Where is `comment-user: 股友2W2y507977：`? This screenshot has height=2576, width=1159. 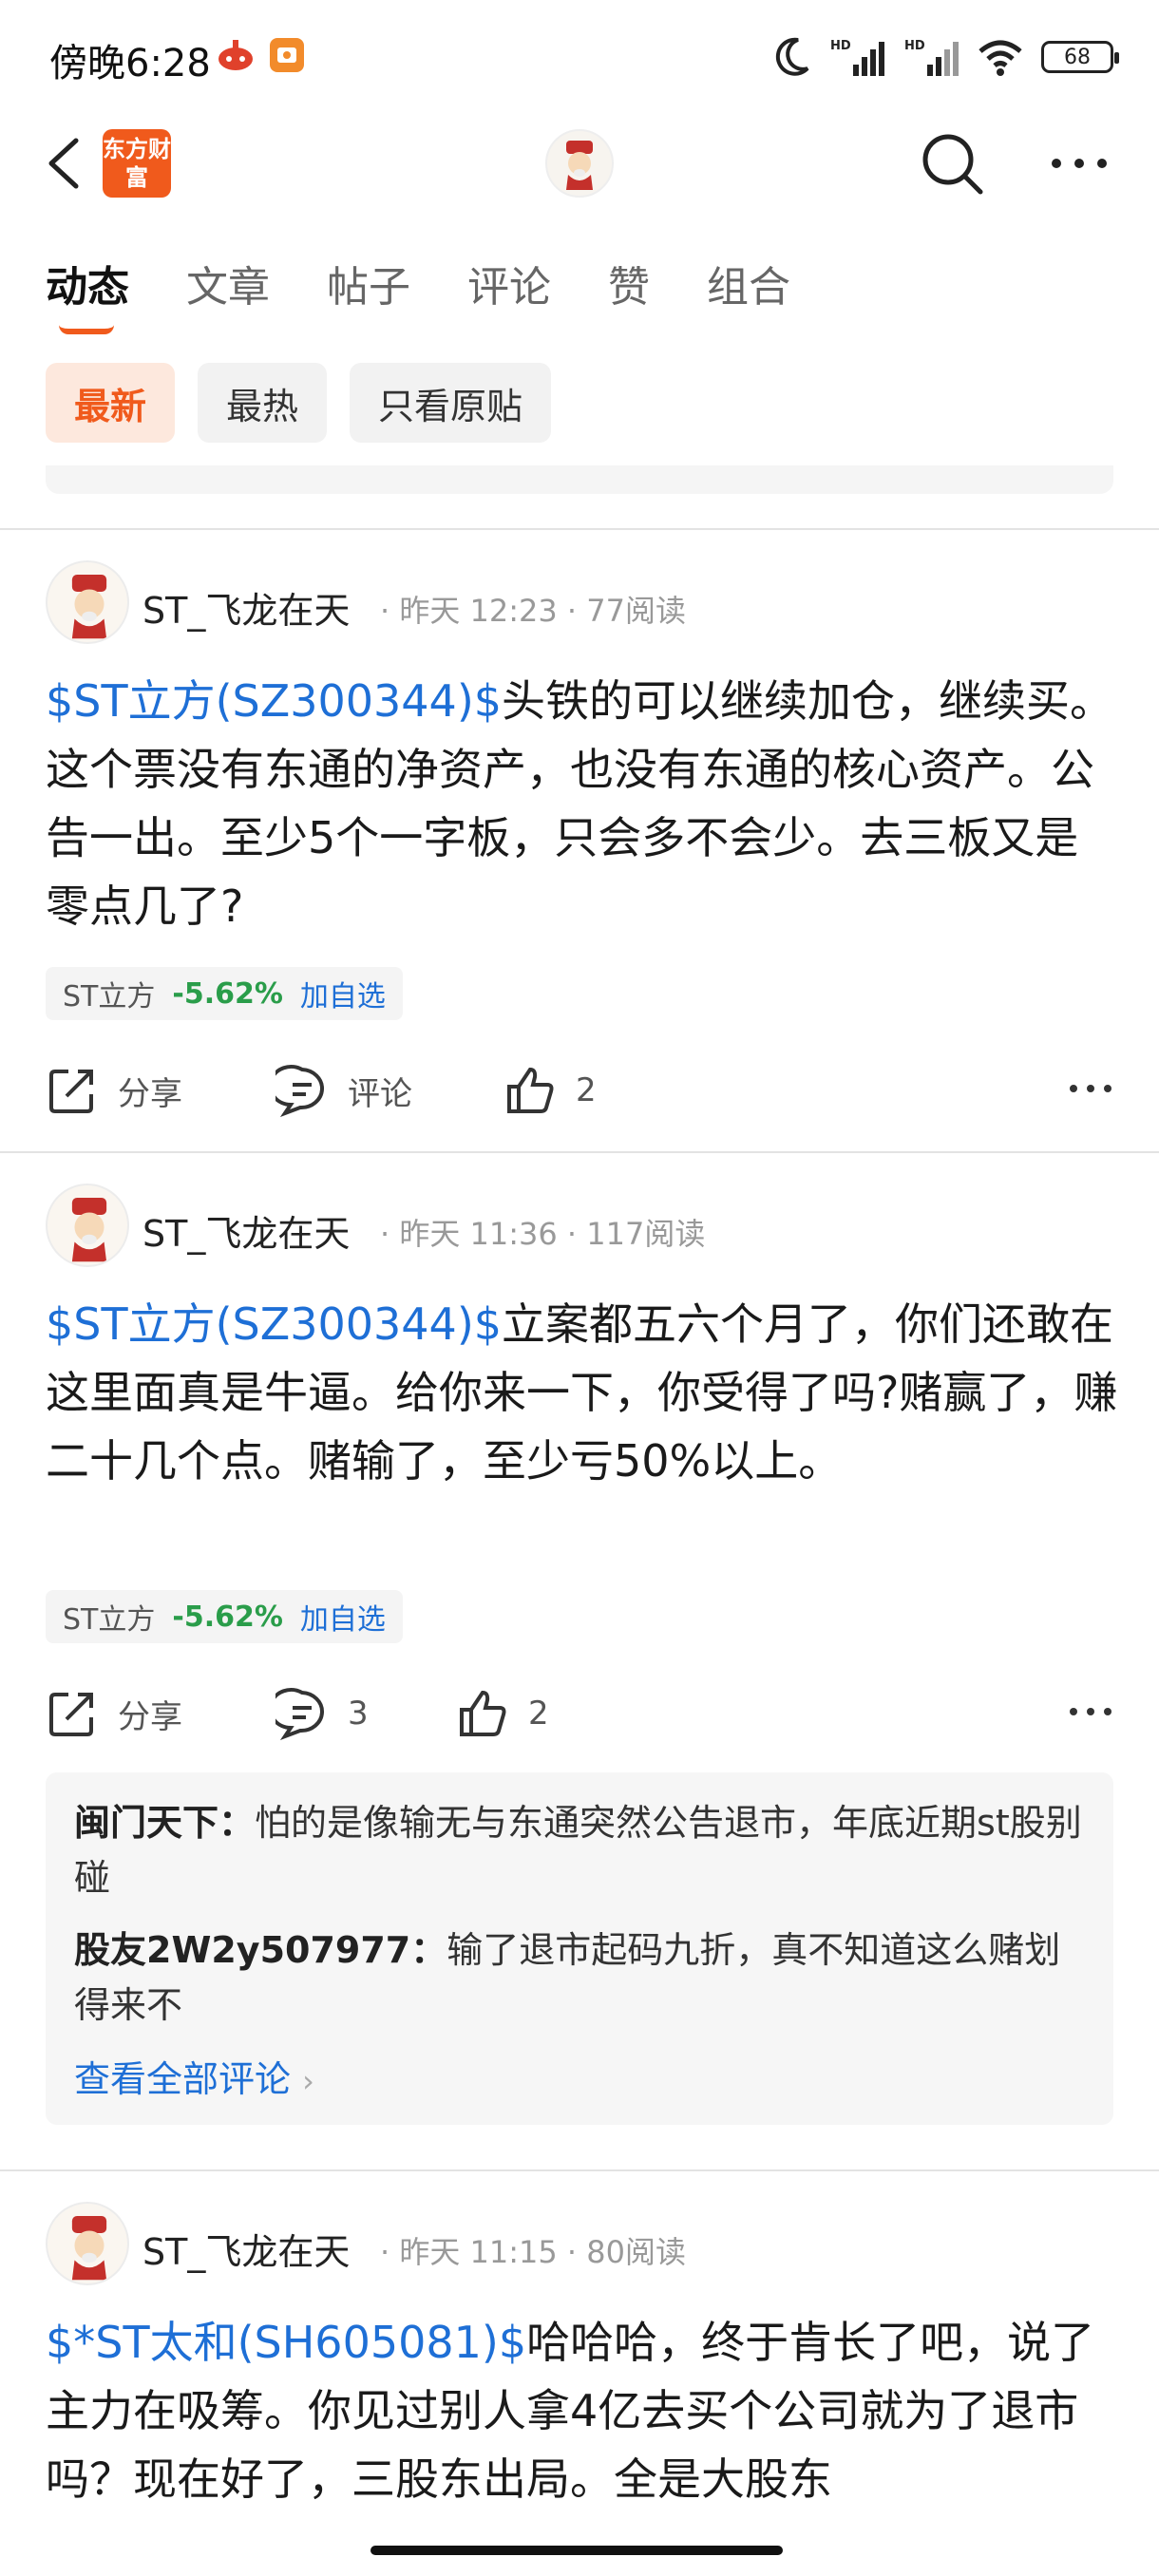 comment-user: 股友2W2y507977： is located at coordinates (260, 1950).